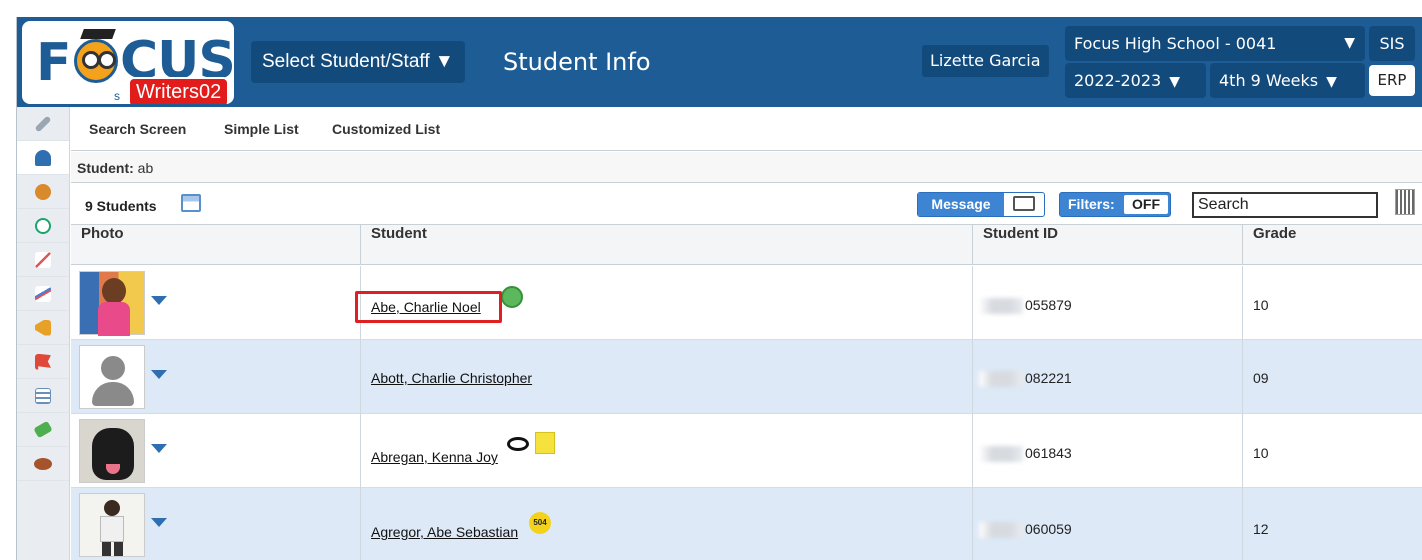 The width and height of the screenshot is (1422, 560). Describe the element at coordinates (43, 158) in the screenshot. I see `sidebar-item-students` at that location.